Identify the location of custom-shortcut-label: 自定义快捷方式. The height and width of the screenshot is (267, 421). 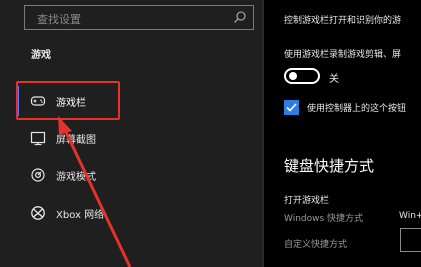
(316, 245).